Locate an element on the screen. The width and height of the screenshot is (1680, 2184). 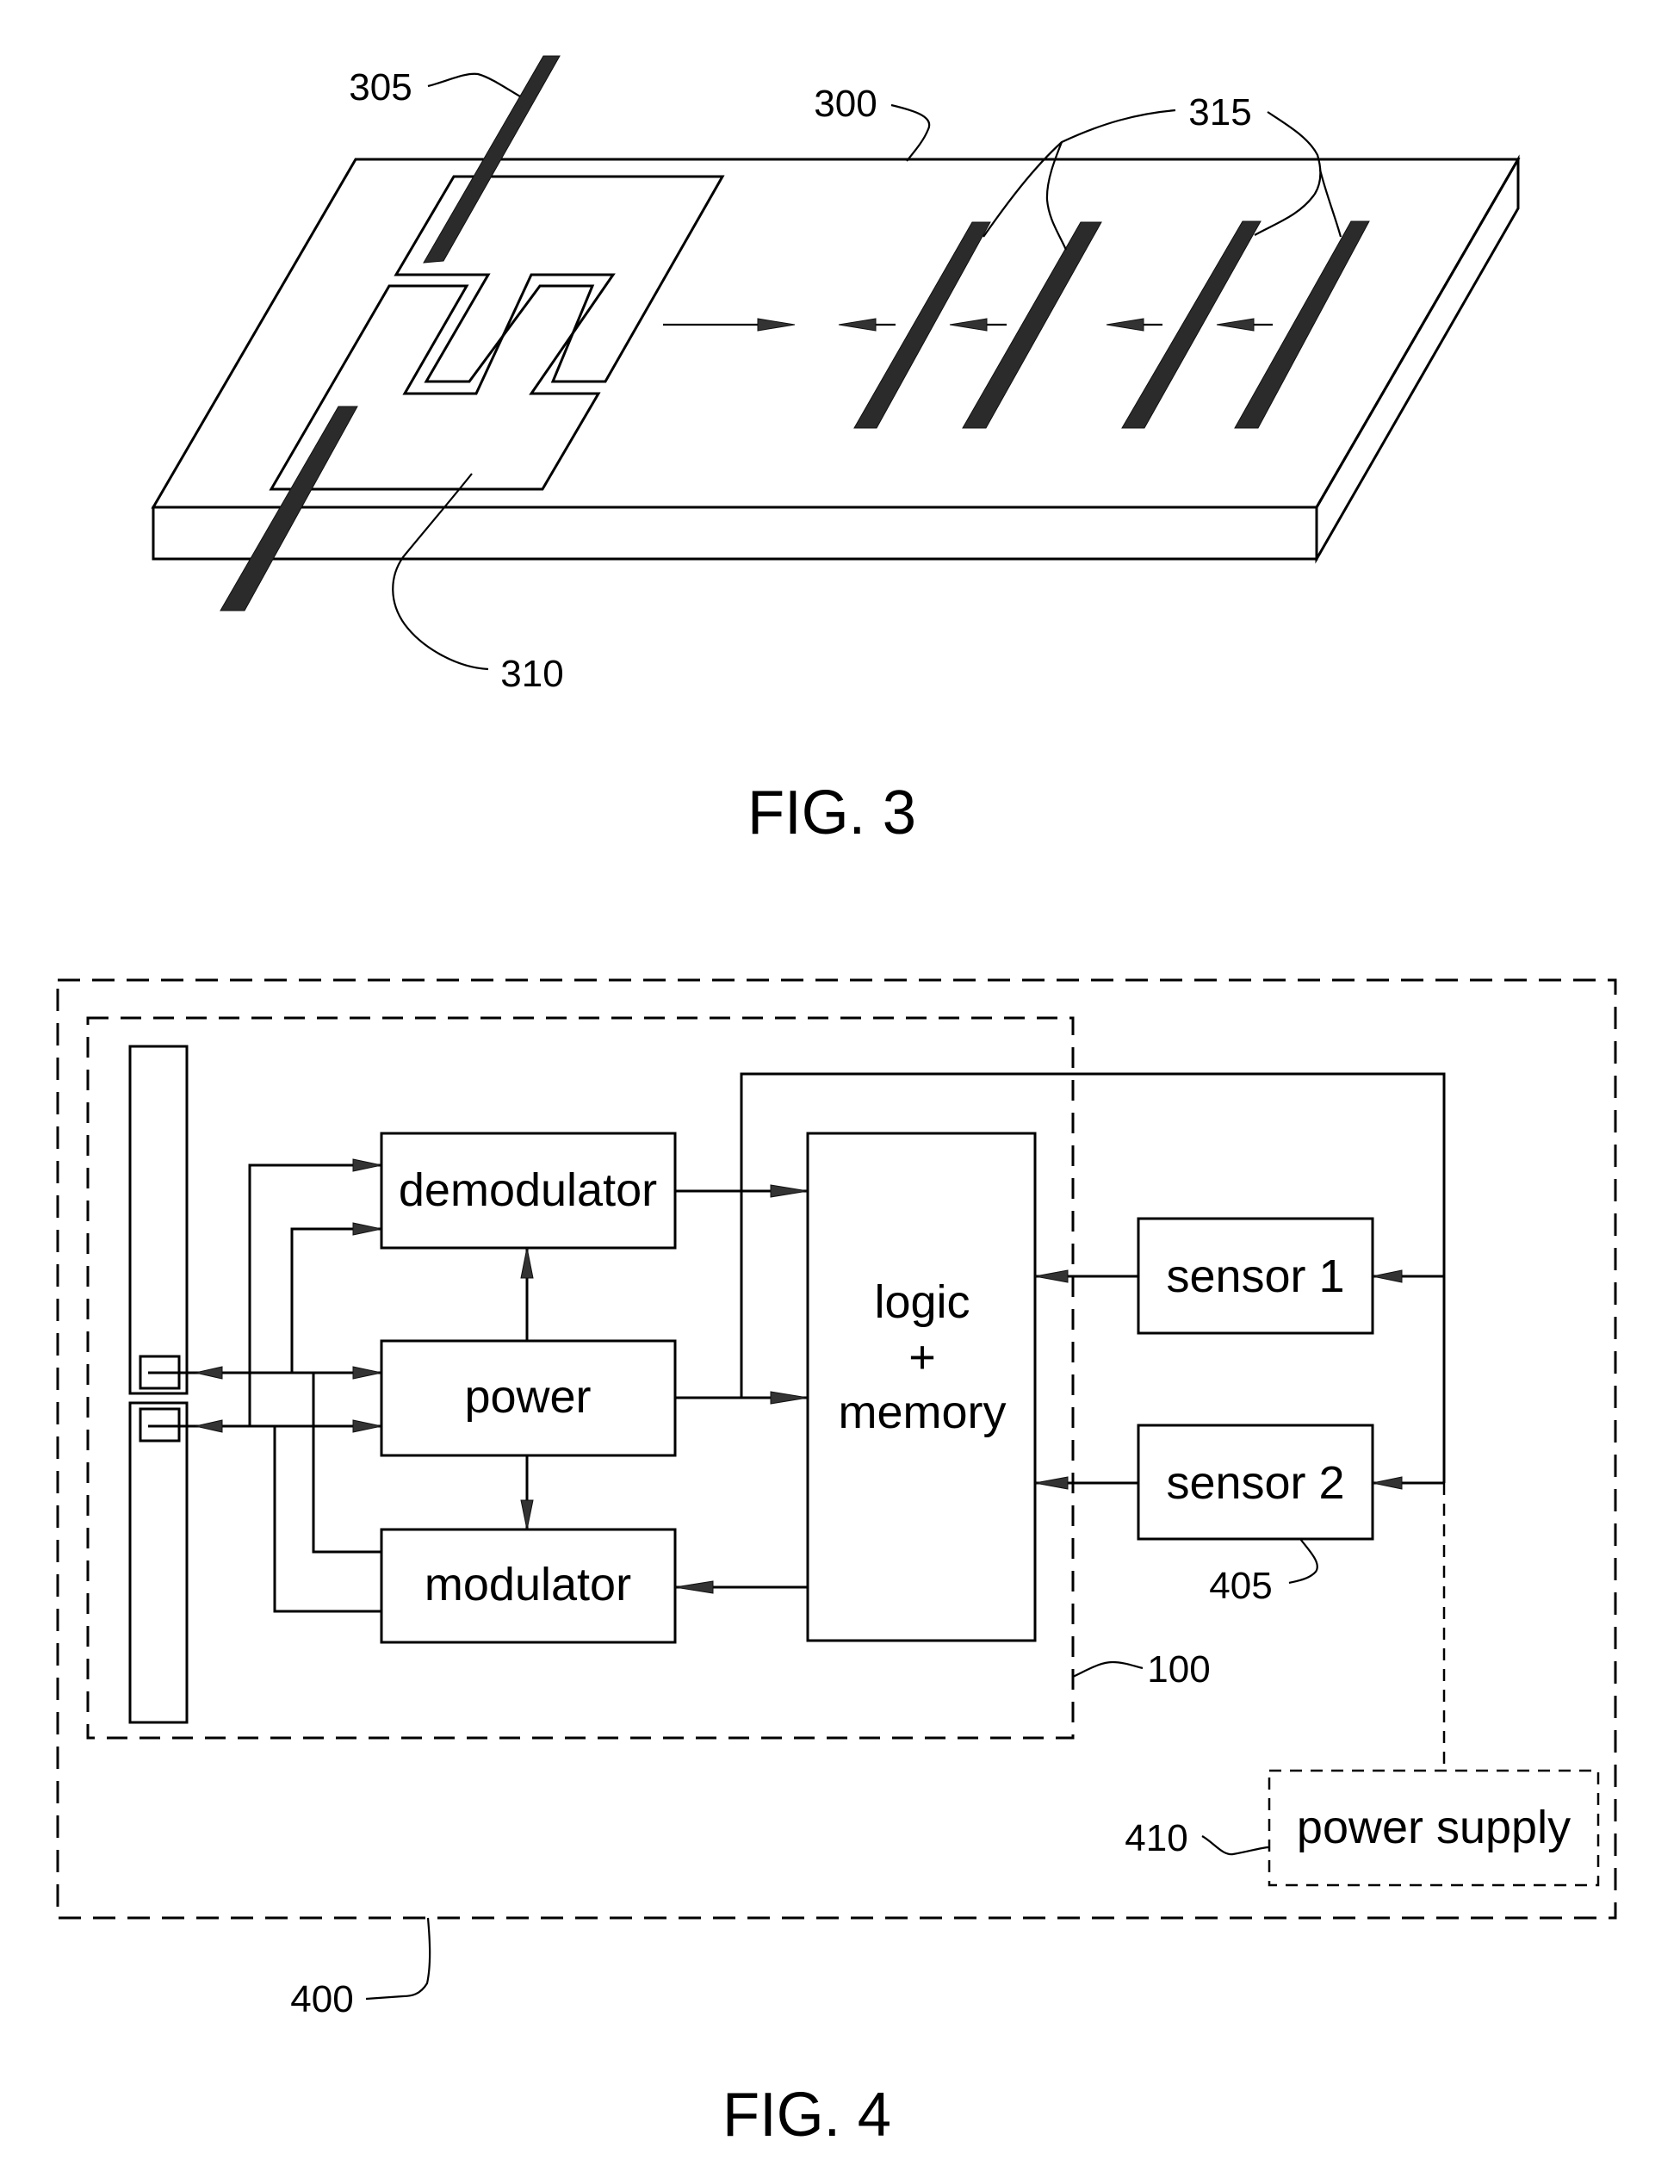
demodulator-block: demodulator is located at coordinates (529, 1191).